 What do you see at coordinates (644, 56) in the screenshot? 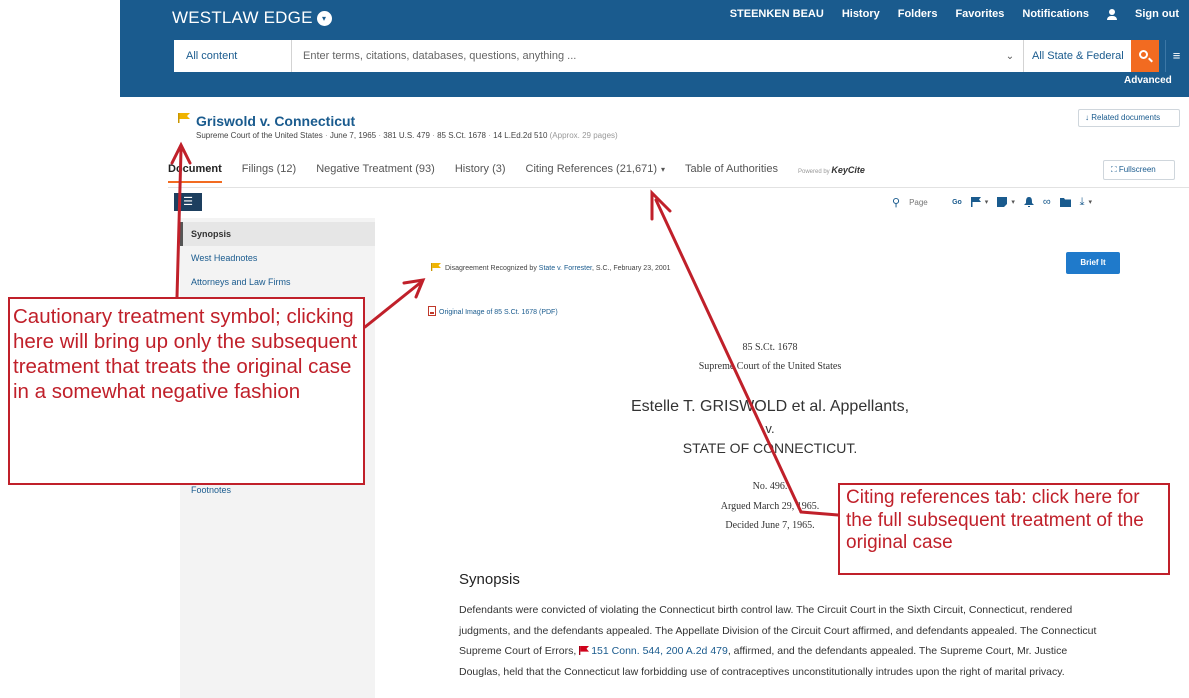
I see `search-input` at bounding box center [644, 56].